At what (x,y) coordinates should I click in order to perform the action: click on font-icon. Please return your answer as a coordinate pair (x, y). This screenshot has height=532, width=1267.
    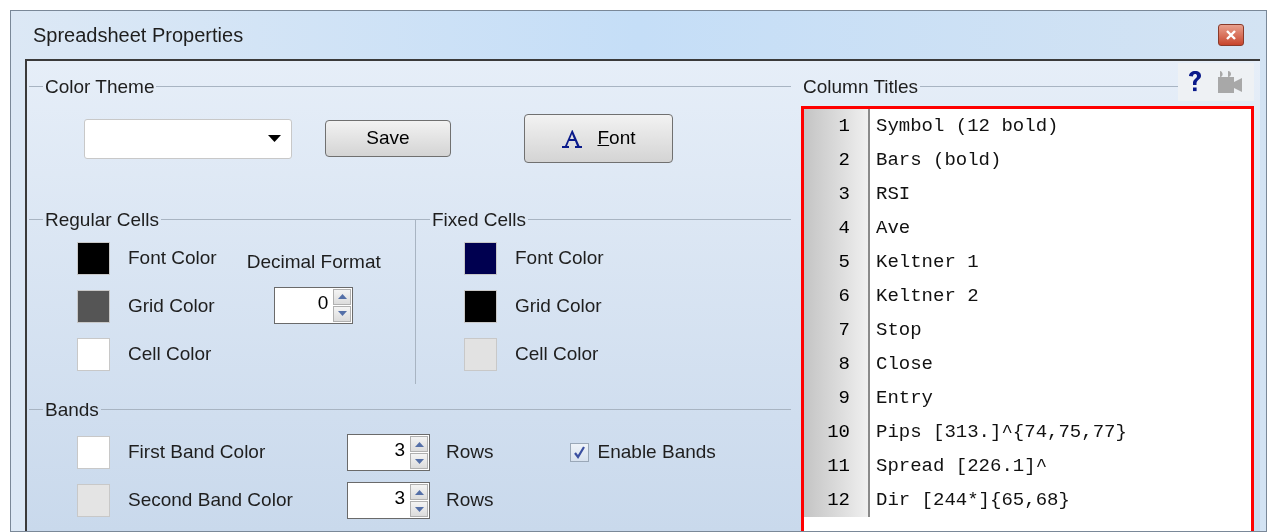
    Looking at the image, I should click on (572, 138).